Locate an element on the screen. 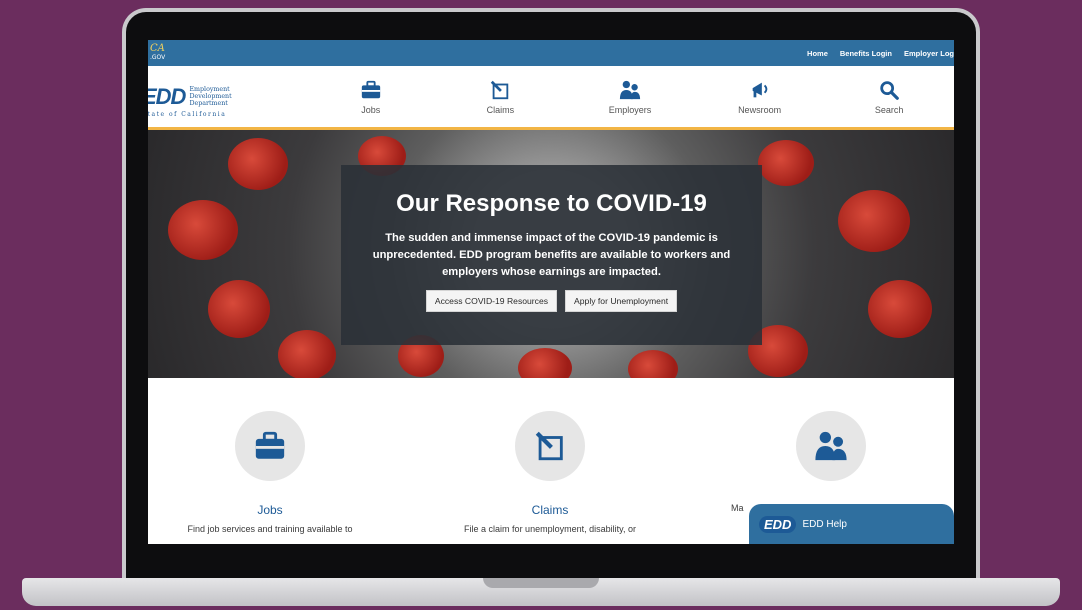 The width and height of the screenshot is (1082, 610). nav-label-claims: Claims is located at coordinates (500, 109).